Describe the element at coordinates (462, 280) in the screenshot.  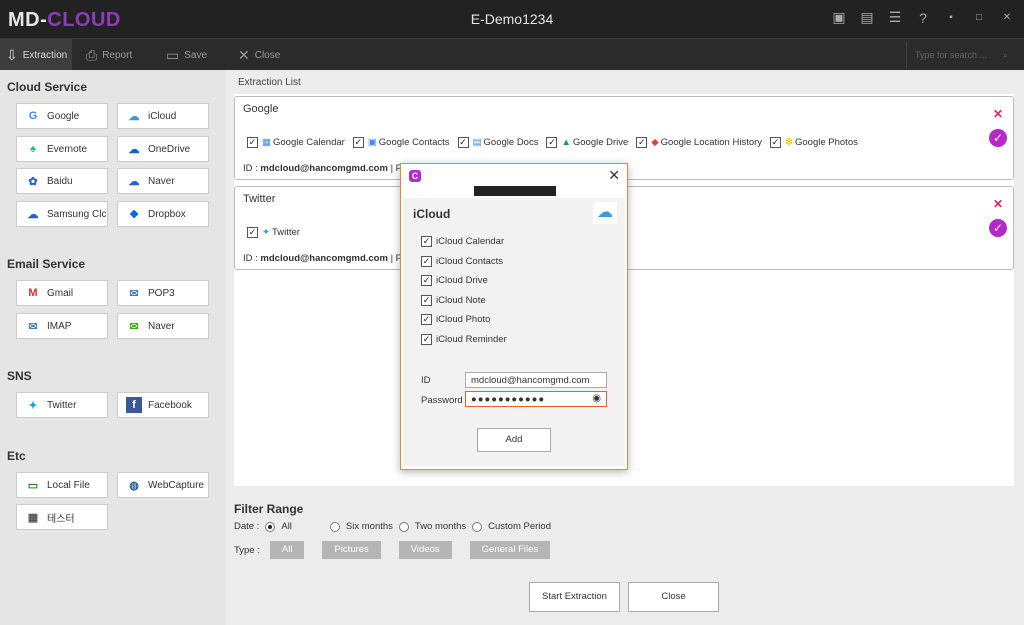
I see `item-label: iCloud Drive` at that location.